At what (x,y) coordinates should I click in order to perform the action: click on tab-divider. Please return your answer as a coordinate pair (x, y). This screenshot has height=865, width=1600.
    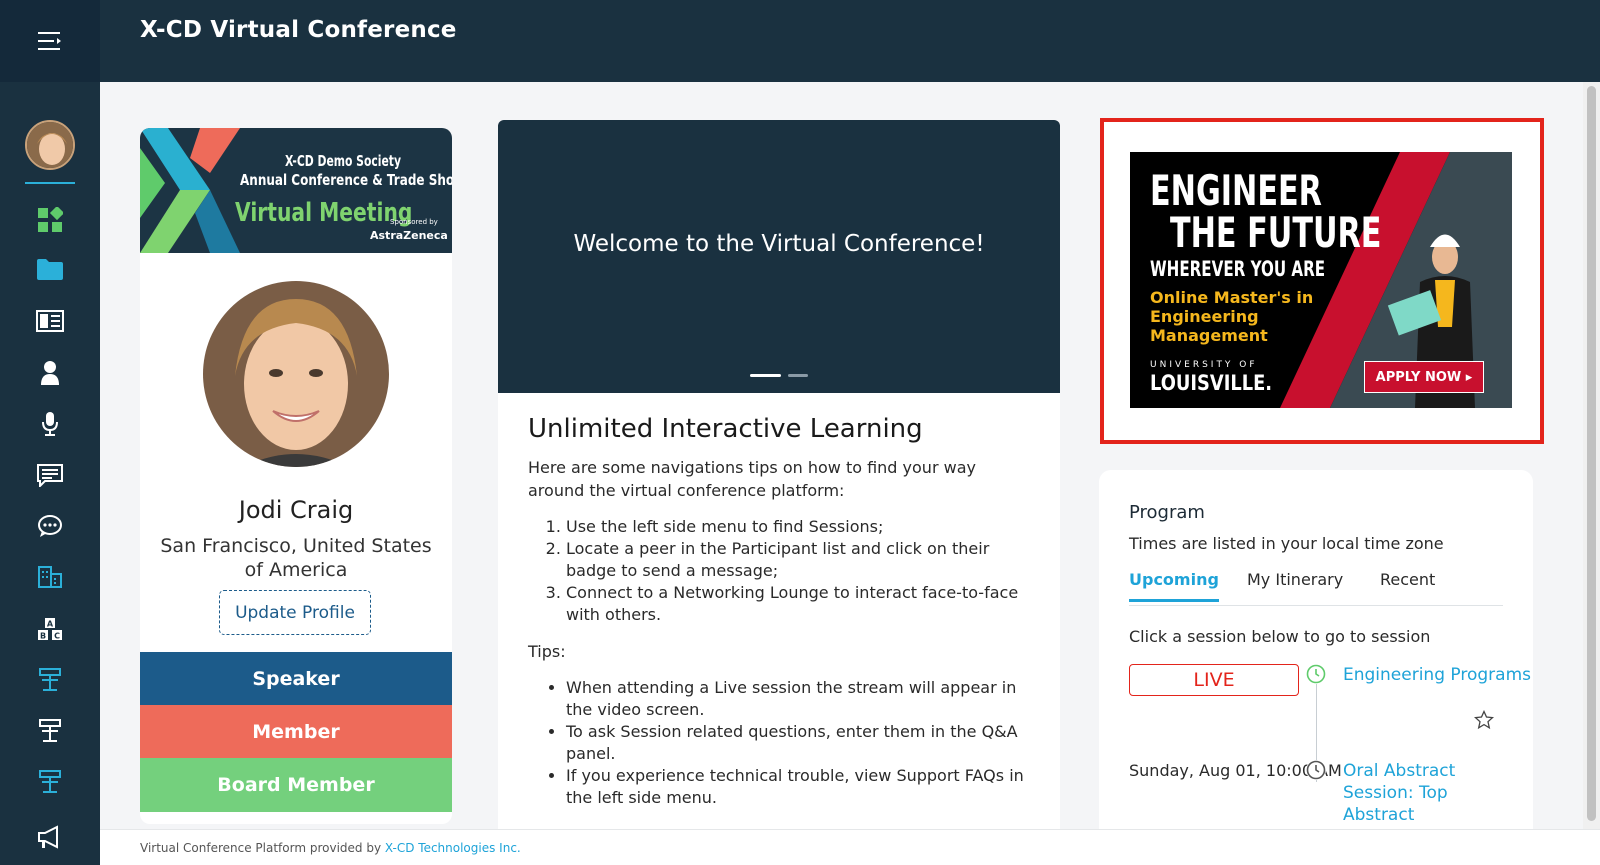
    Looking at the image, I should click on (1316, 605).